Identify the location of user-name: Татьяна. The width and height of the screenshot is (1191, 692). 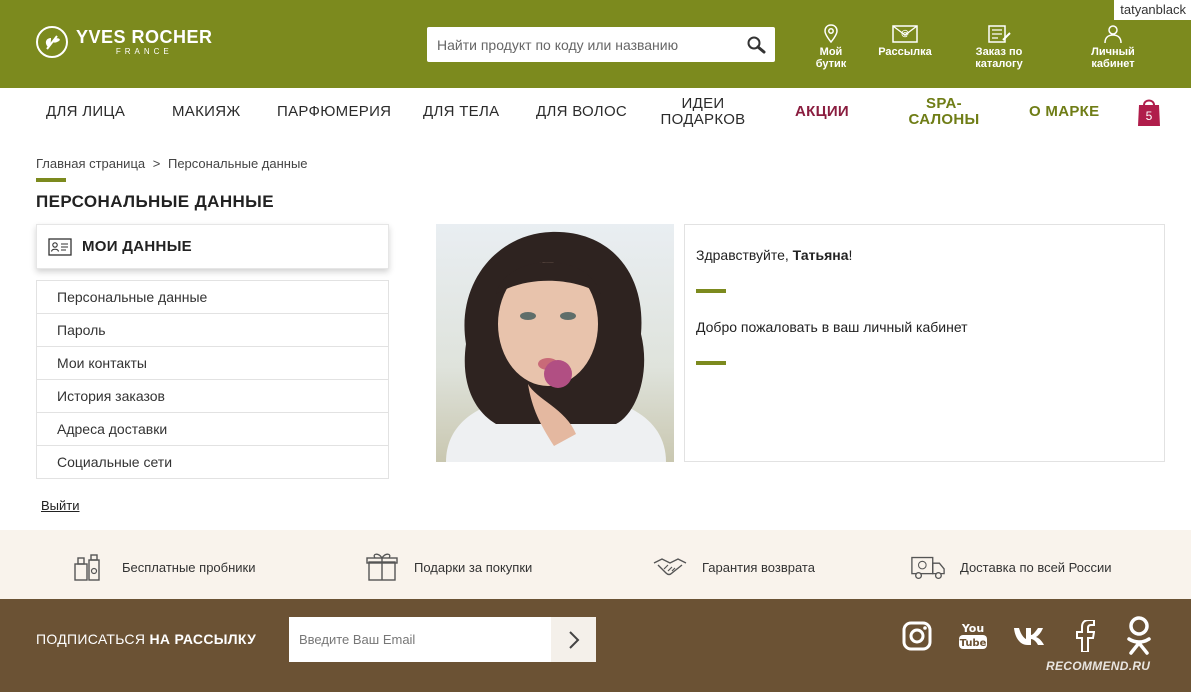
(820, 255).